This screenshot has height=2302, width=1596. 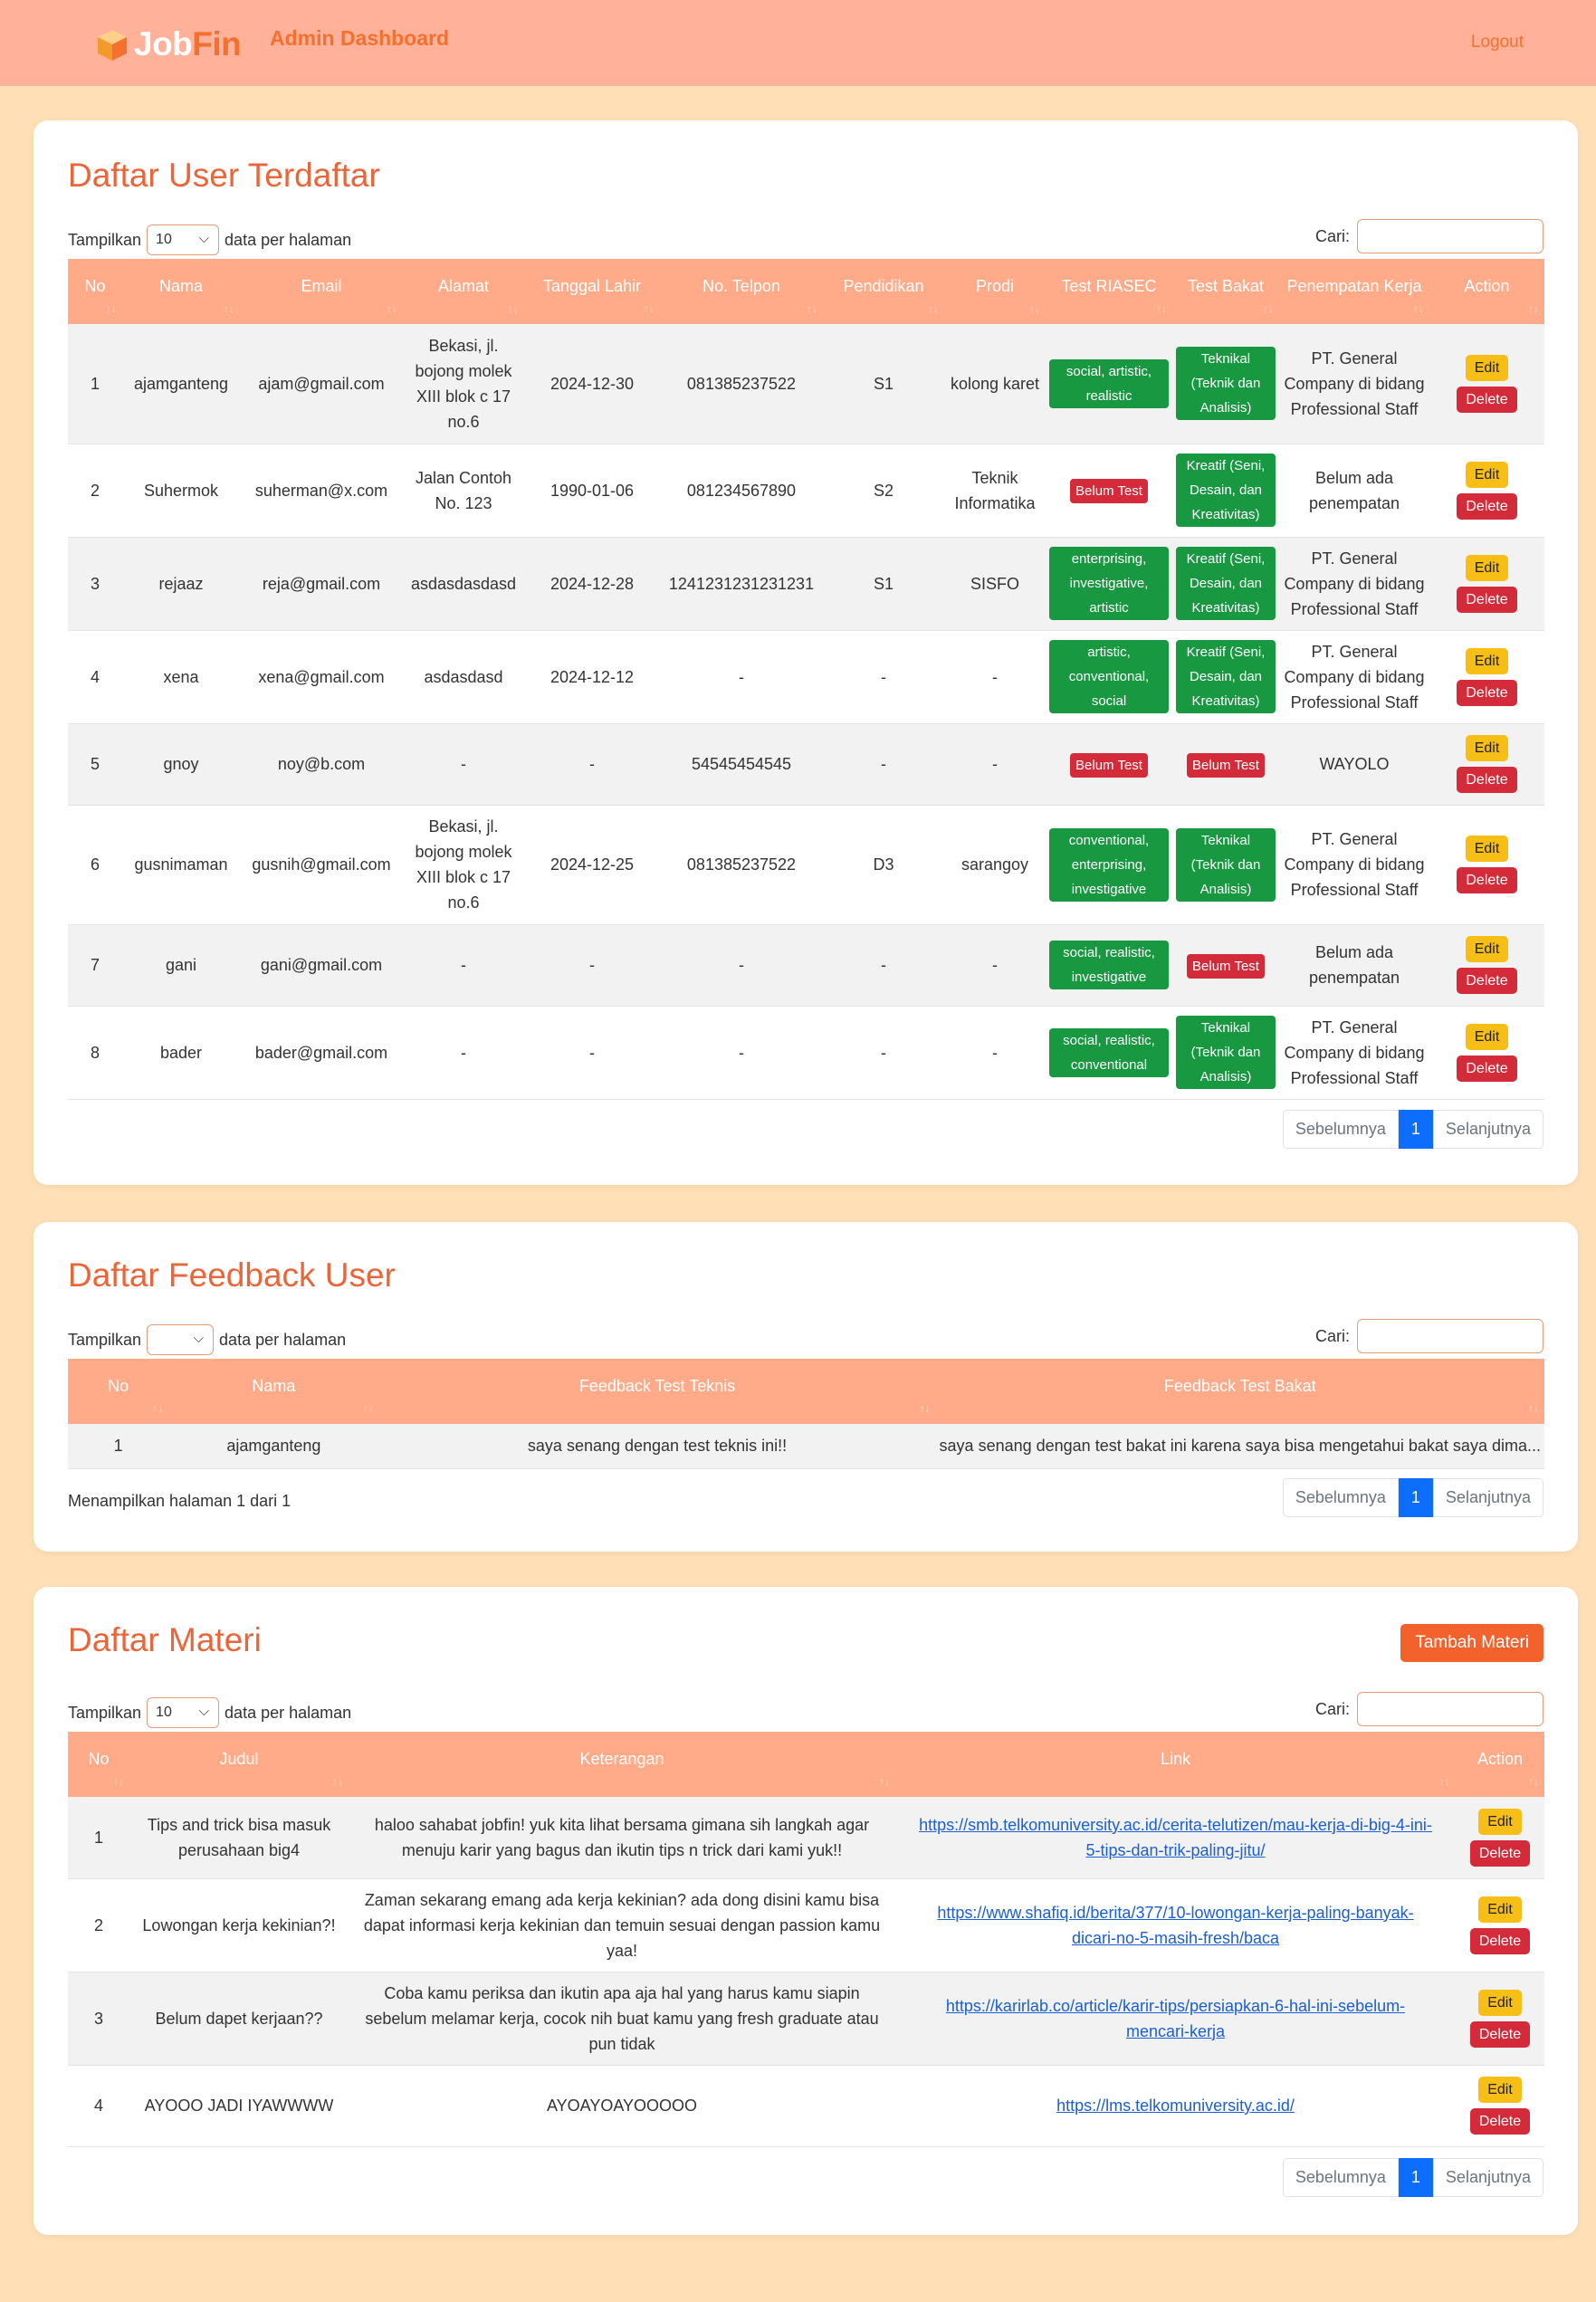 I want to click on cell-feedback-teknis: saya senang dengan test teknis ini!!, so click(x=657, y=1446).